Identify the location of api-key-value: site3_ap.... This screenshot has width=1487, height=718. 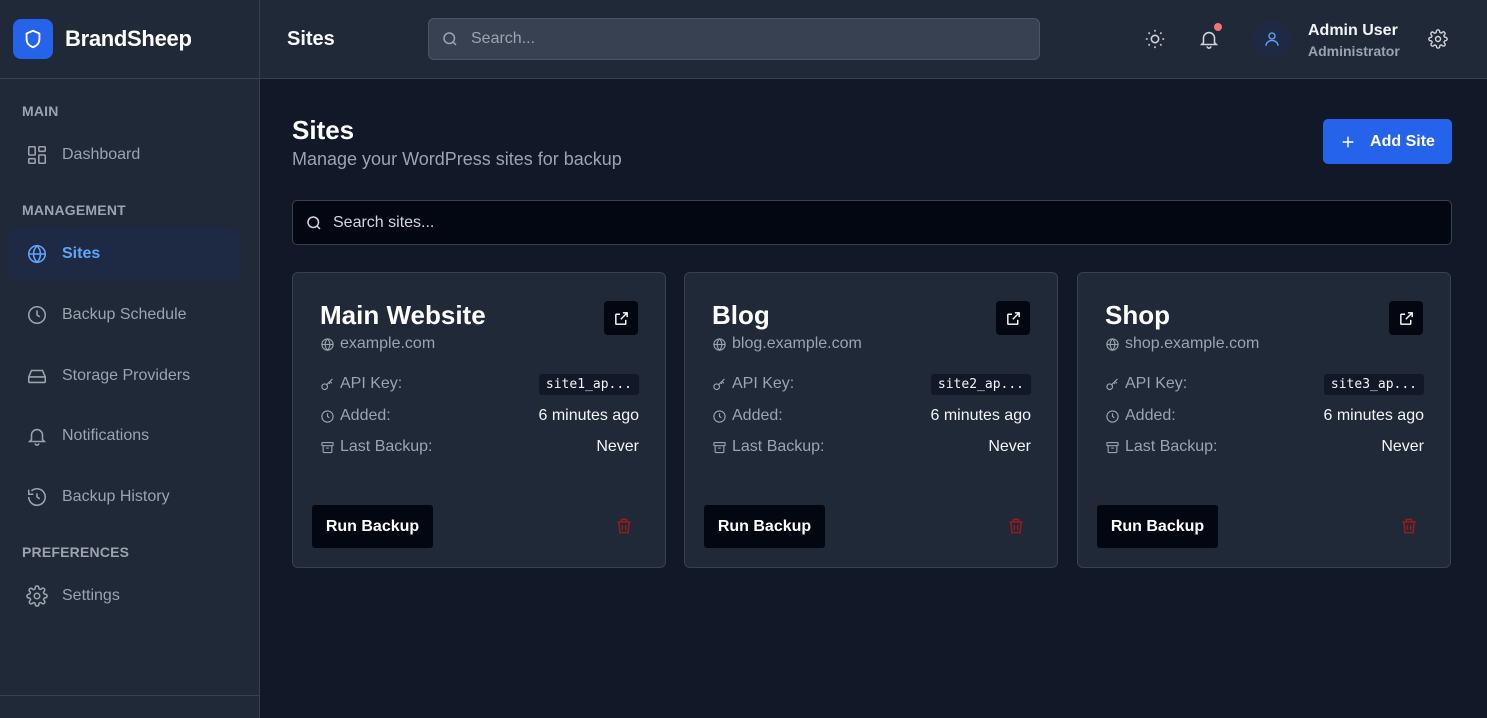
(1373, 384).